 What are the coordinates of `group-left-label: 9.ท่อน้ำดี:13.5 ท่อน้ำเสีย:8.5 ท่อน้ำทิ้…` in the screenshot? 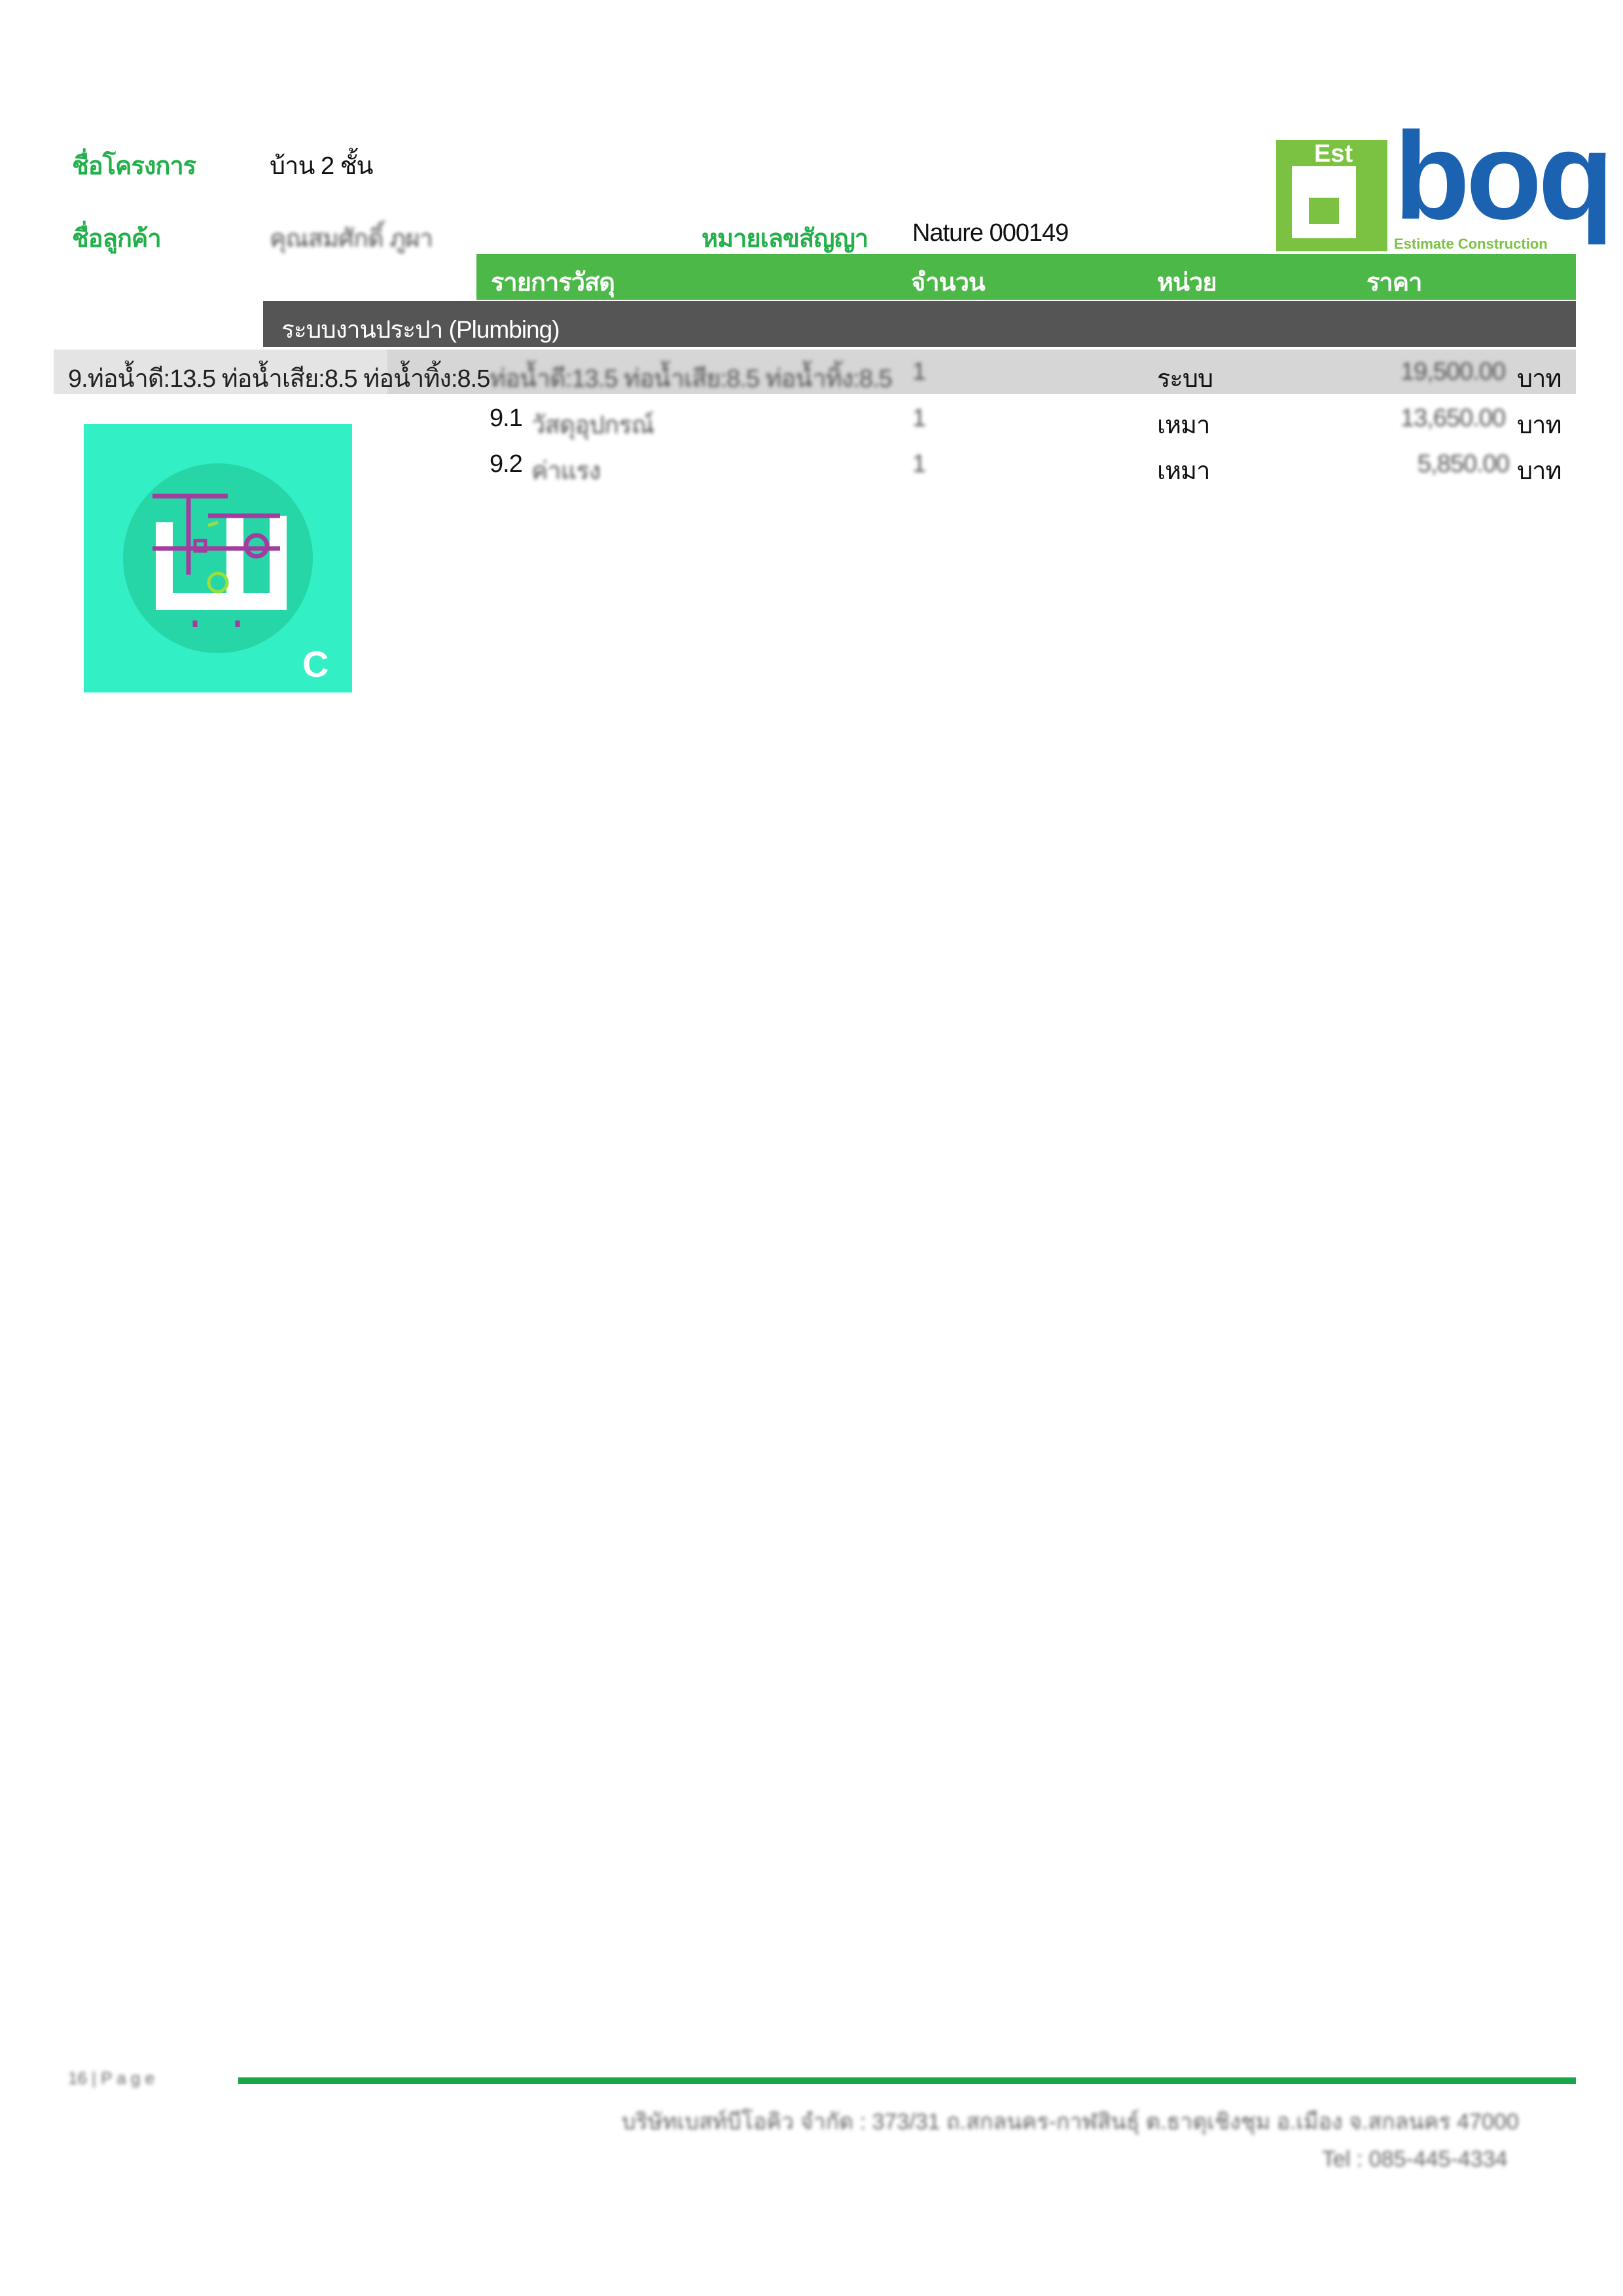 It's located at (279, 379).